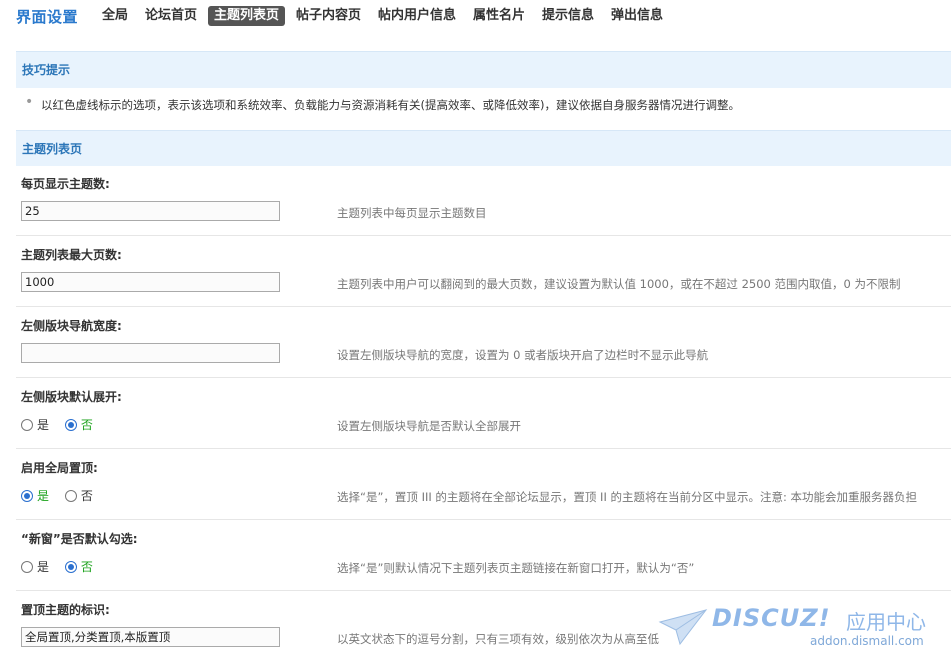 The height and width of the screenshot is (667, 951). Describe the element at coordinates (71, 326) in the screenshot. I see `setting-label: 左侧版块导航宽度:` at that location.